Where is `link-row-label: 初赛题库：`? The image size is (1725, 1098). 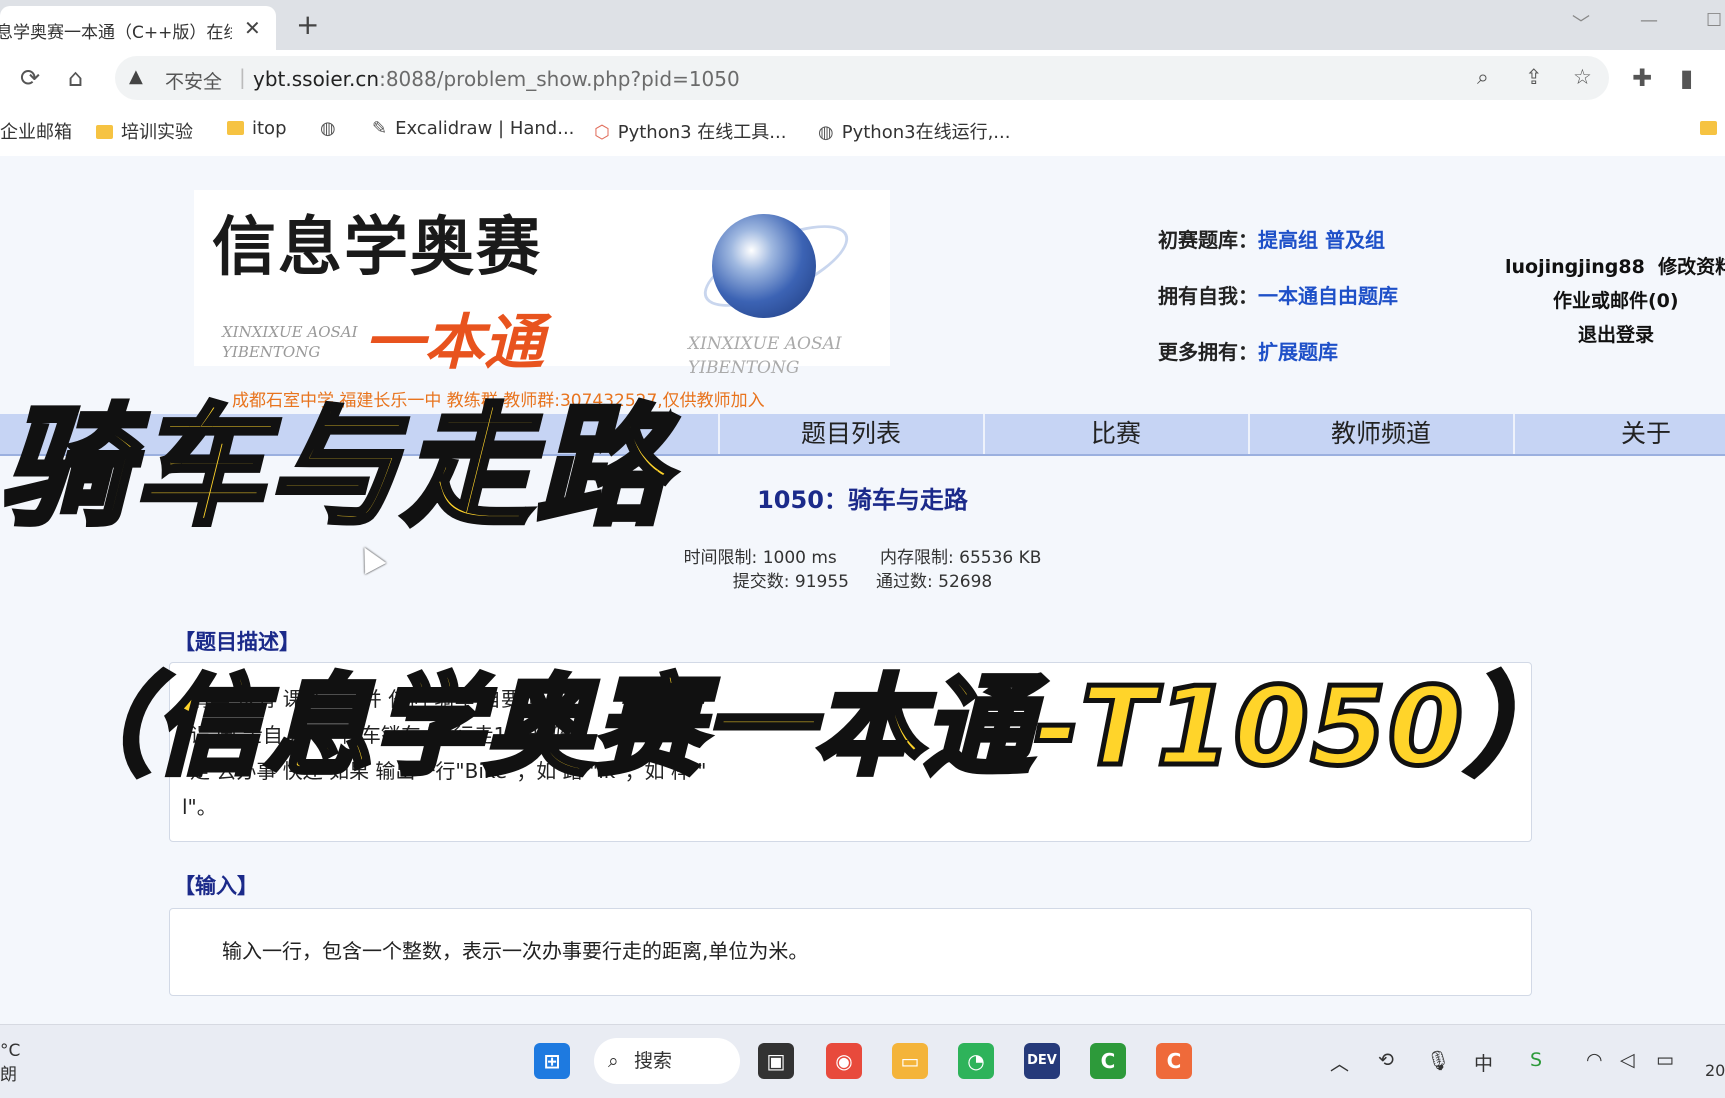
link-row-label: 初赛题库： is located at coordinates (1208, 240).